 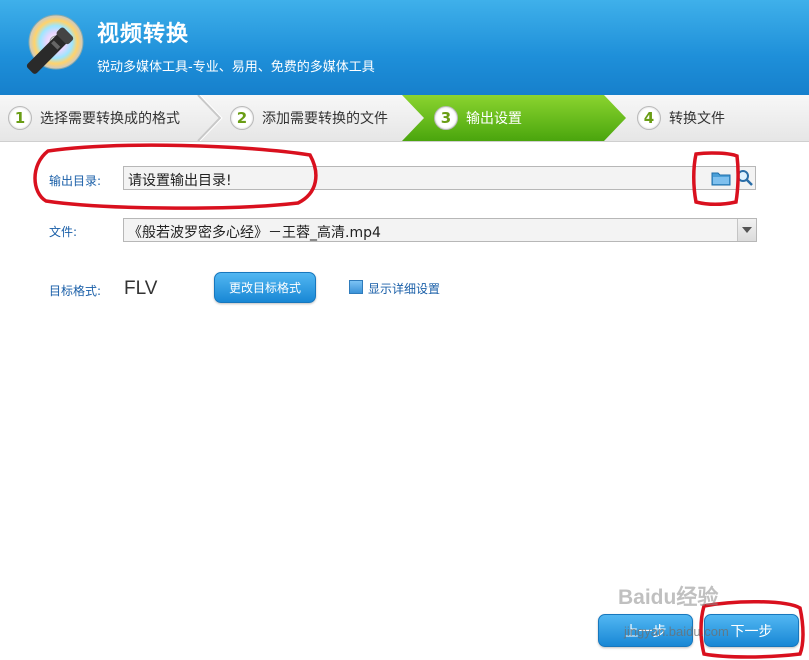 I want to click on step-4: 4 转换文件, so click(x=681, y=118).